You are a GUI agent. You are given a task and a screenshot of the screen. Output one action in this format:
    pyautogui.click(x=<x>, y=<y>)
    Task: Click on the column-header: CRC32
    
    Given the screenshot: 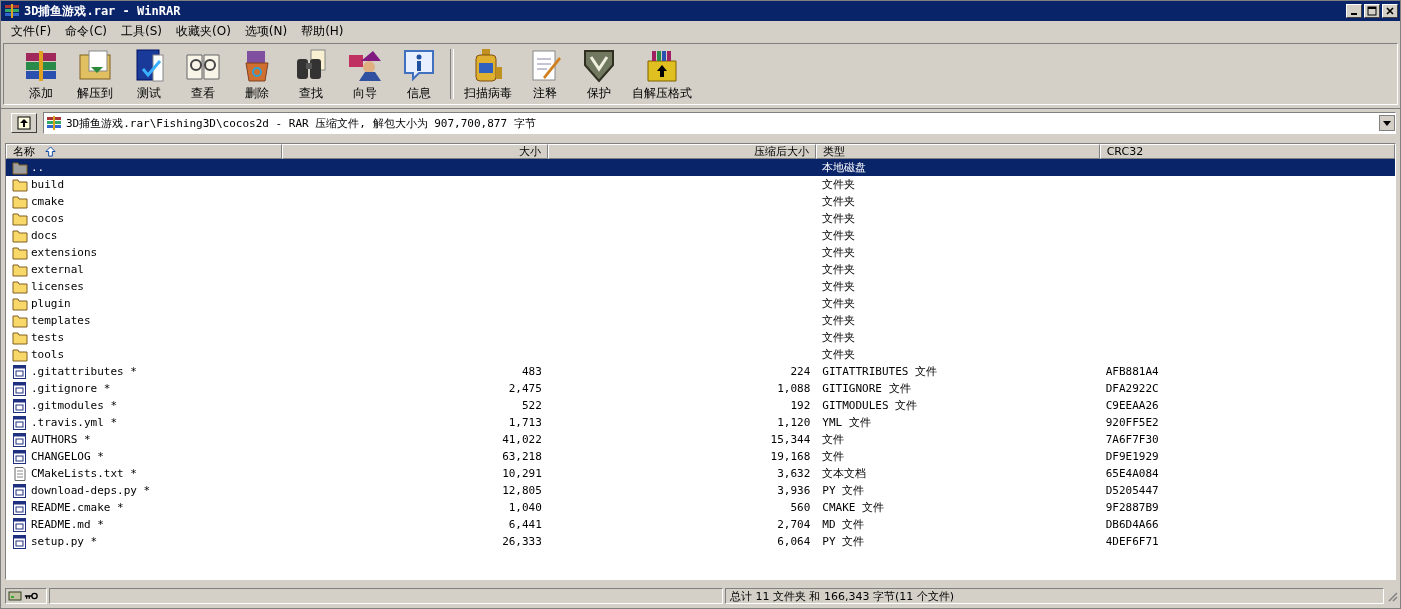 What is the action you would take?
    pyautogui.click(x=1247, y=151)
    